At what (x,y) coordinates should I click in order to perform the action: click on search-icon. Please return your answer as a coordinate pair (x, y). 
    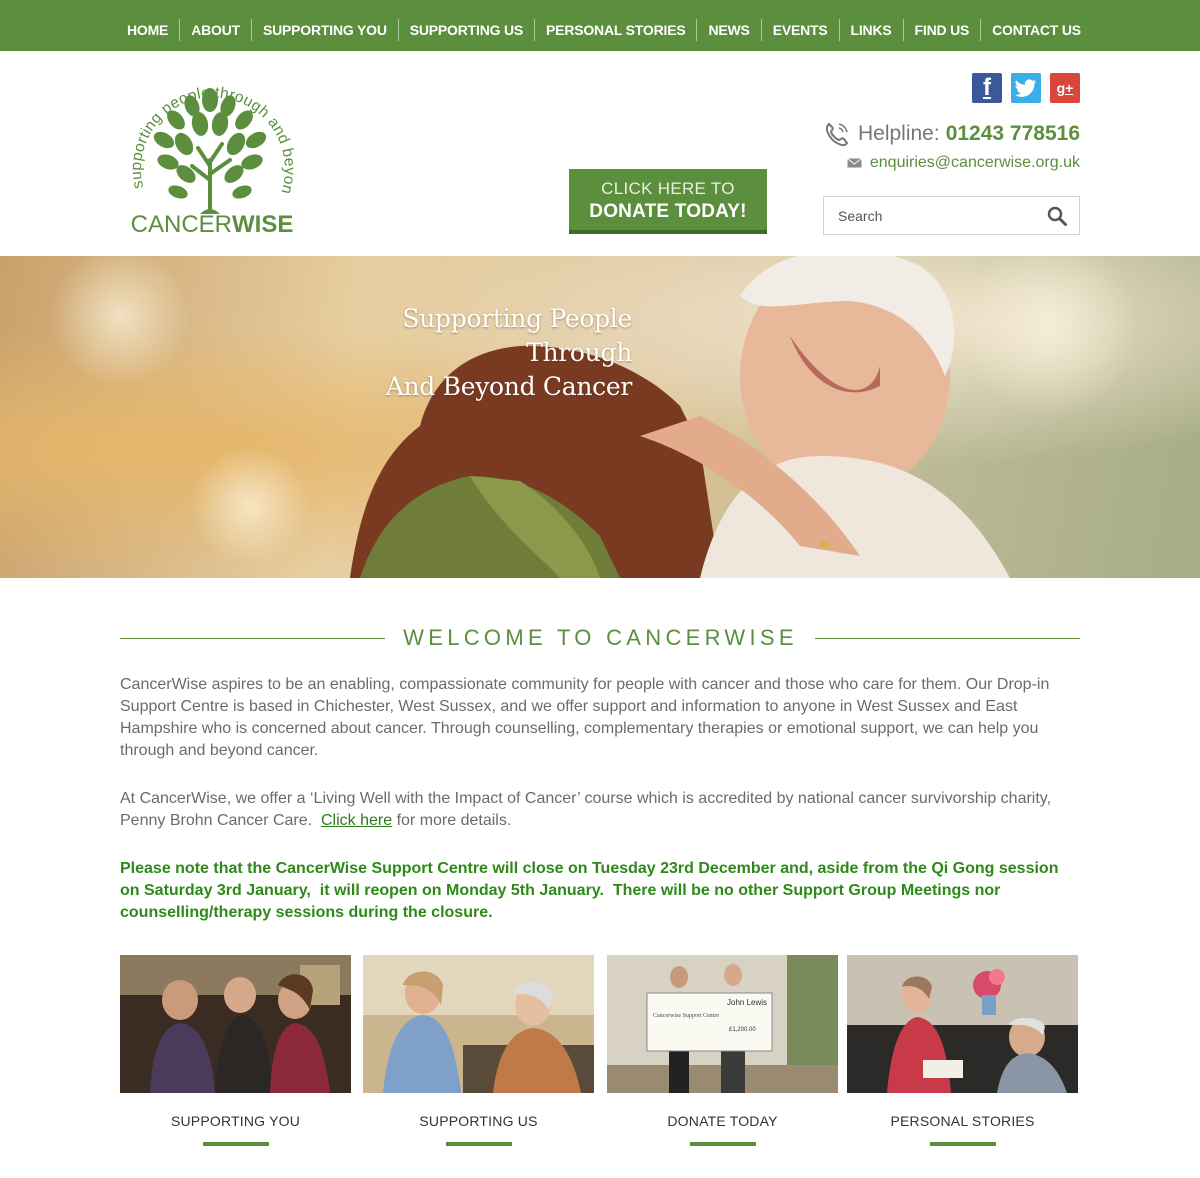
    Looking at the image, I should click on (1057, 216).